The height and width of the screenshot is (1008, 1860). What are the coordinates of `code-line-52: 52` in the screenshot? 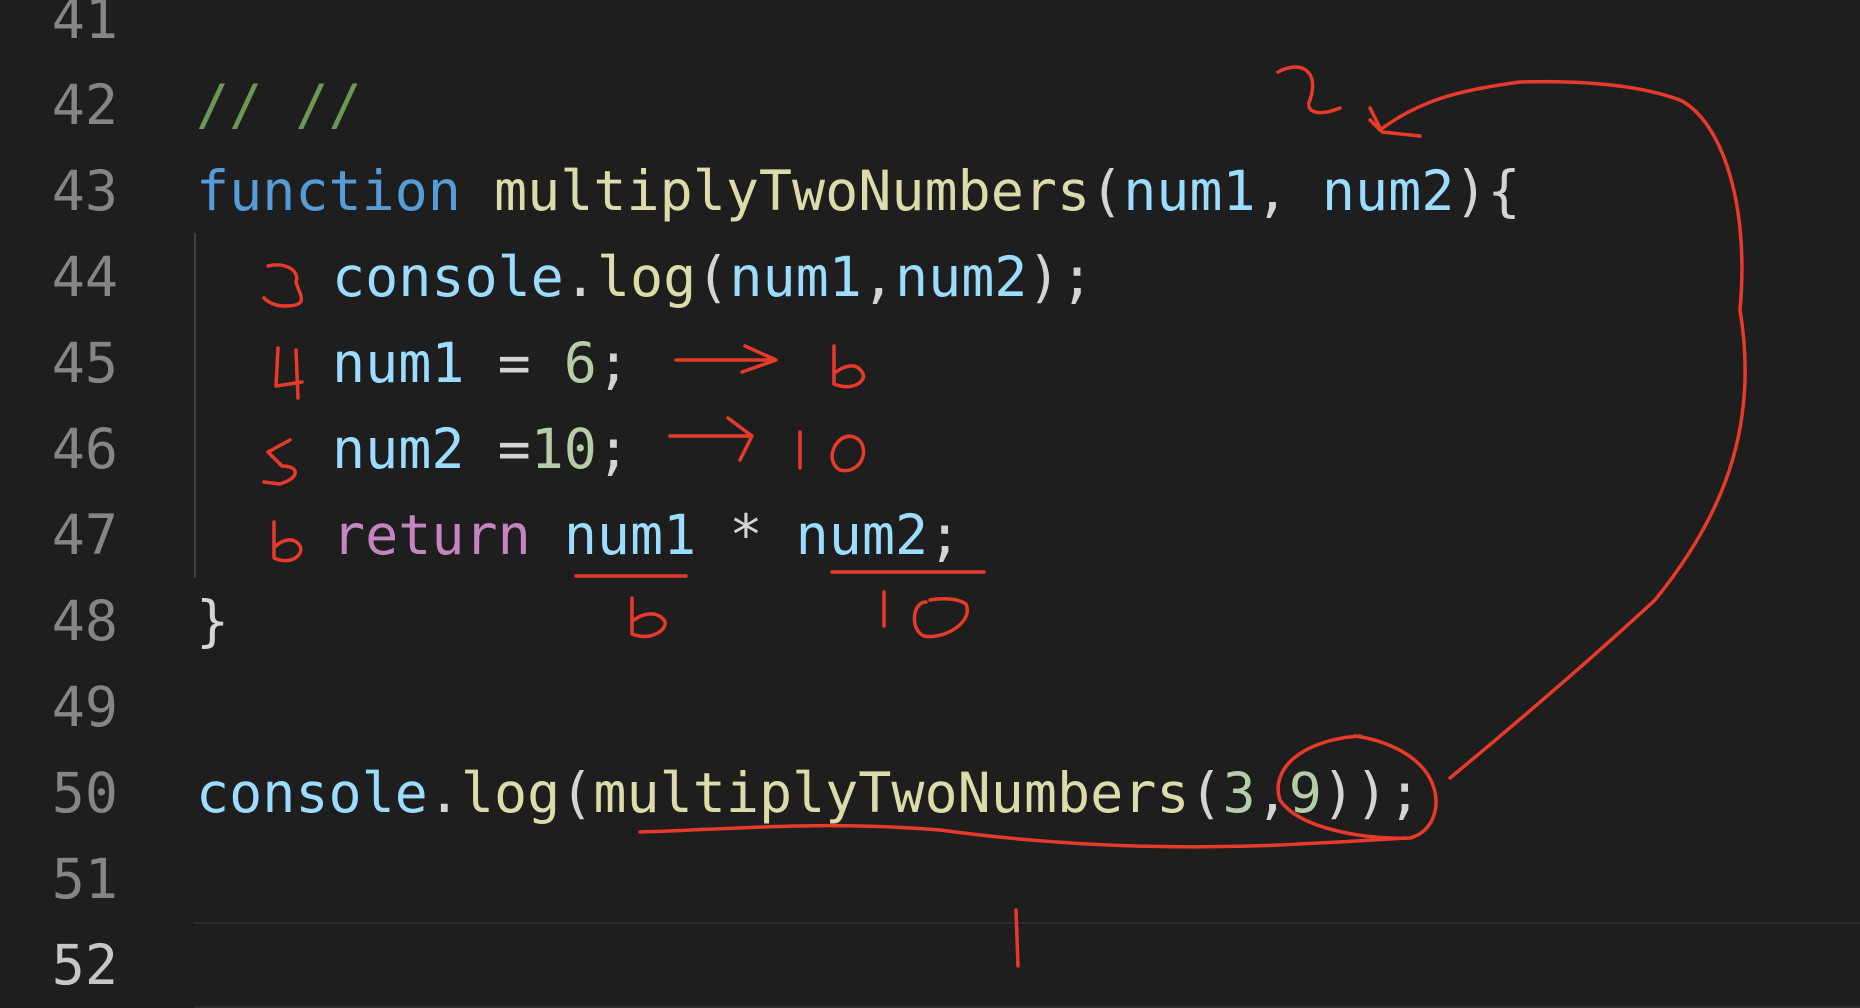 It's located at (930, 965).